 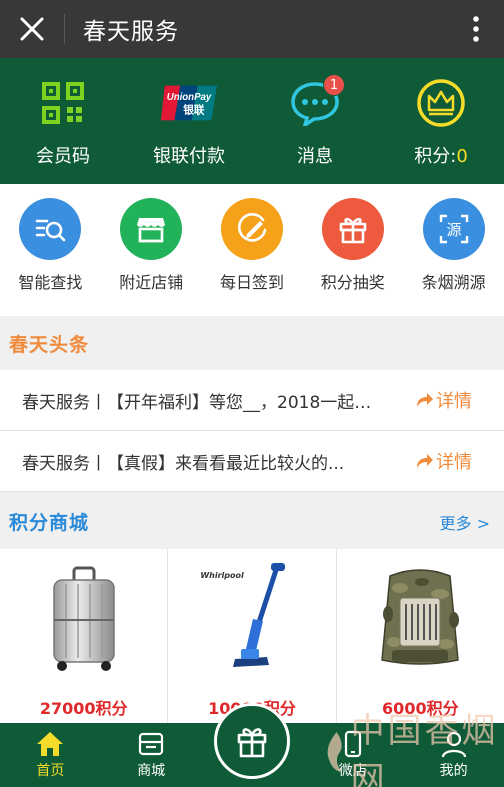 I want to click on news-item: 春天服务丨【真假】来看看最近比较火的... 详情, so click(x=252, y=461).